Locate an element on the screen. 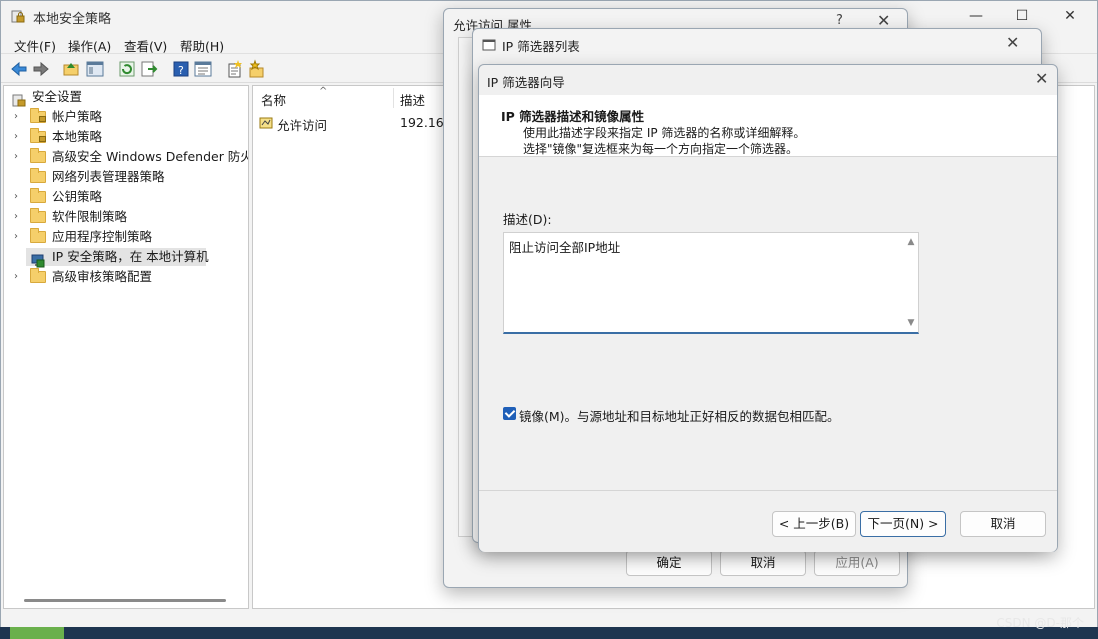 The image size is (1098, 639). tree-item-label: 帐户策略 is located at coordinates (77, 116).